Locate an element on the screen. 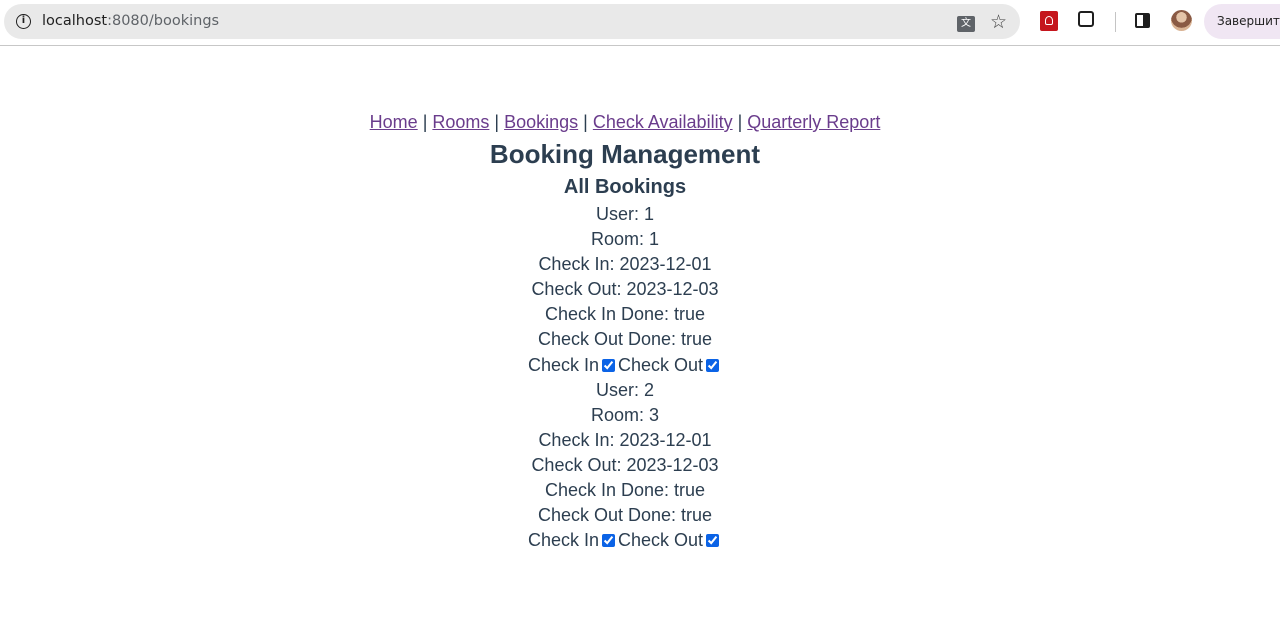 This screenshot has width=1280, height=639. nav-link-rooms: Rooms is located at coordinates (460, 122).